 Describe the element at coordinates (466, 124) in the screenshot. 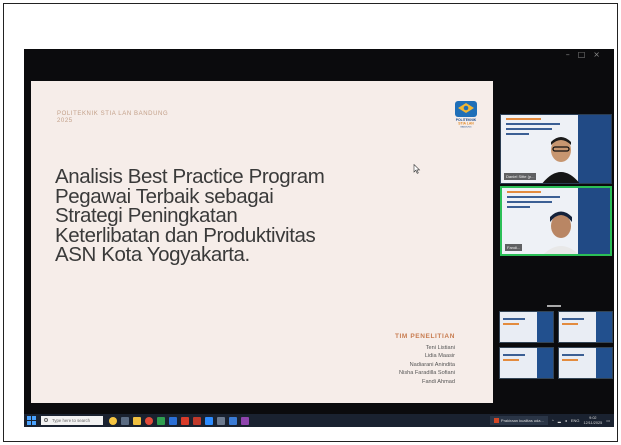

I see `logo-text-2: STIA LAN` at that location.